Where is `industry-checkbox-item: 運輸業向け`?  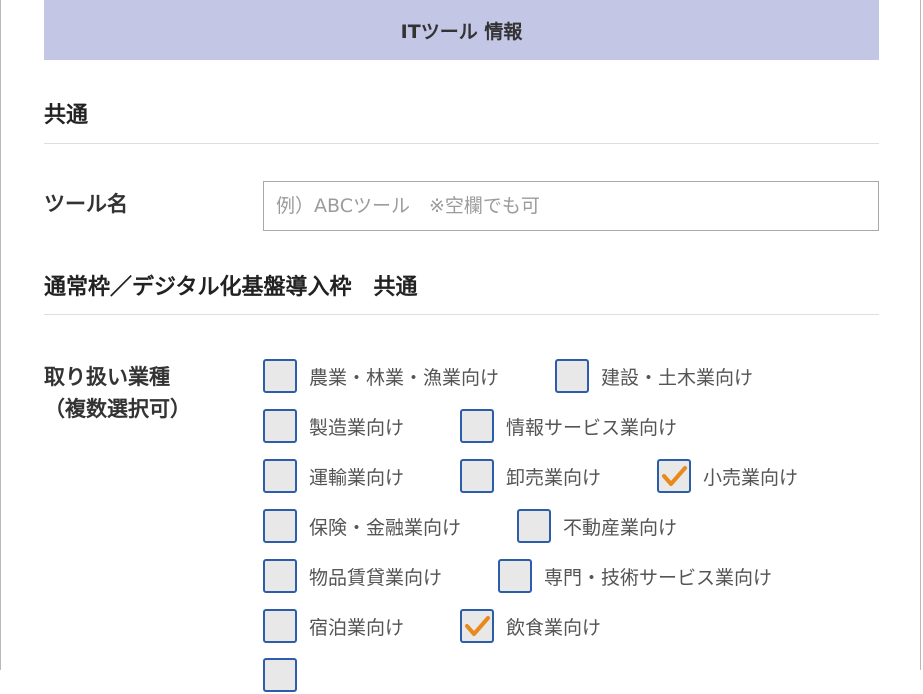 industry-checkbox-item: 運輸業向け is located at coordinates (333, 476).